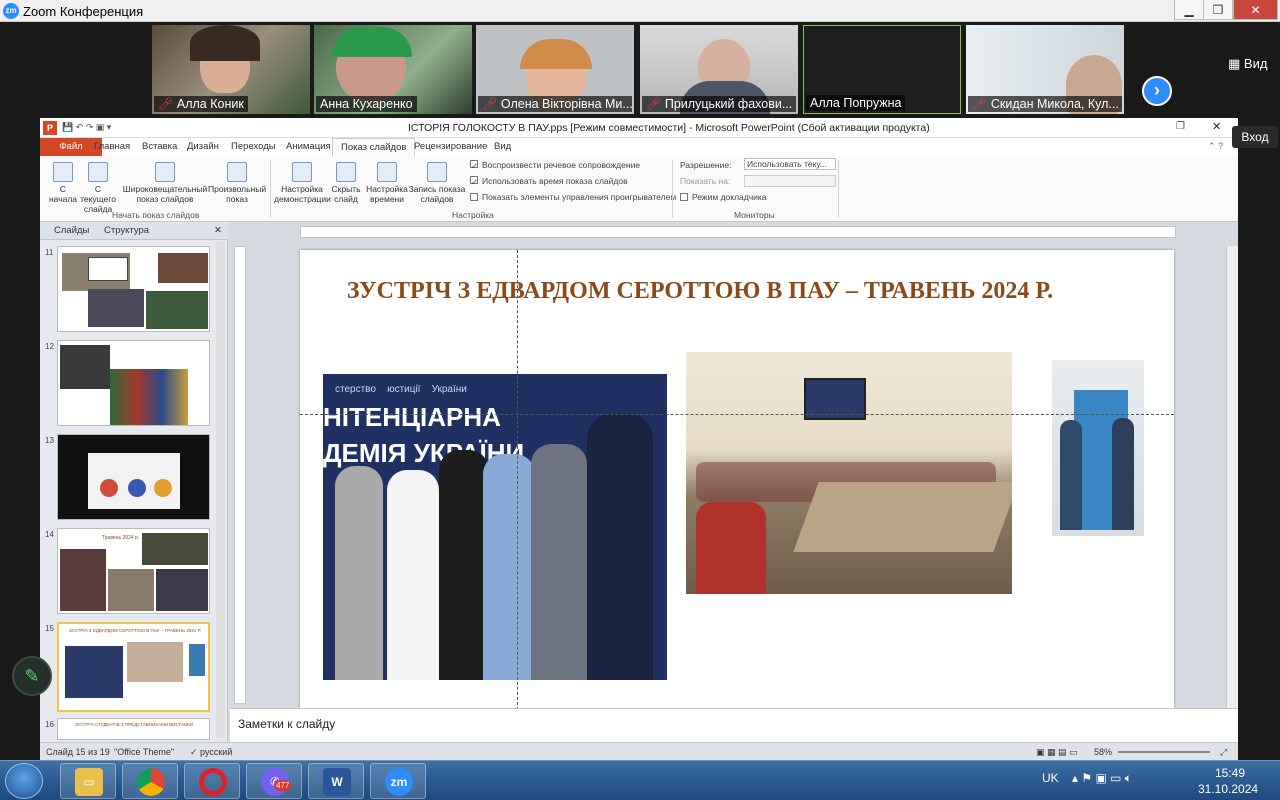  I want to click on start-button, so click(24, 781).